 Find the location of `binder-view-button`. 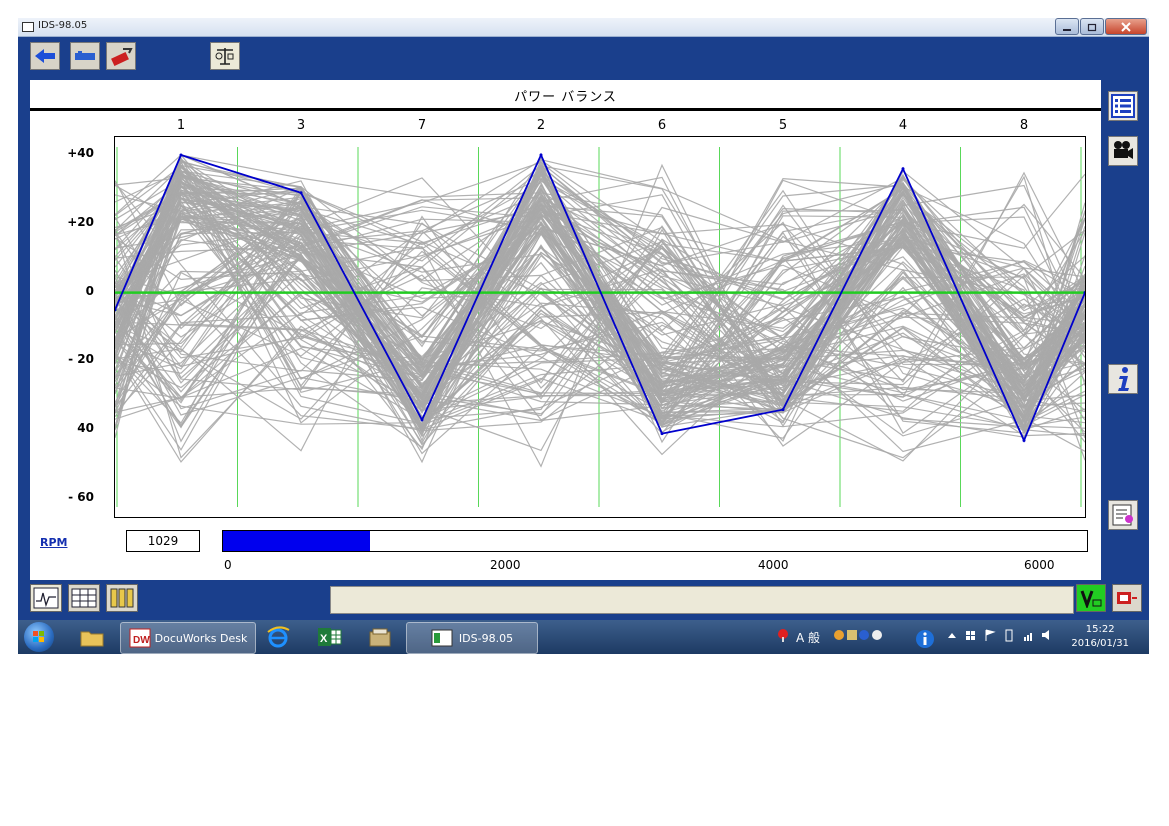

binder-view-button is located at coordinates (122, 598).